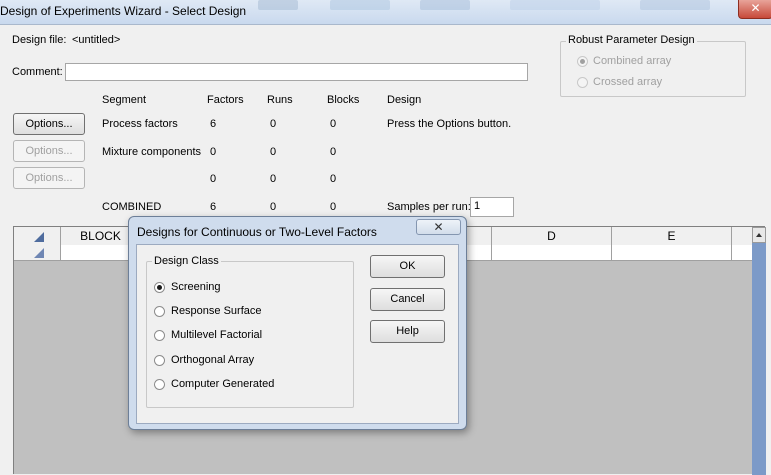 The image size is (771, 475). What do you see at coordinates (96, 40) in the screenshot?
I see `design-file-value: <untitled>` at bounding box center [96, 40].